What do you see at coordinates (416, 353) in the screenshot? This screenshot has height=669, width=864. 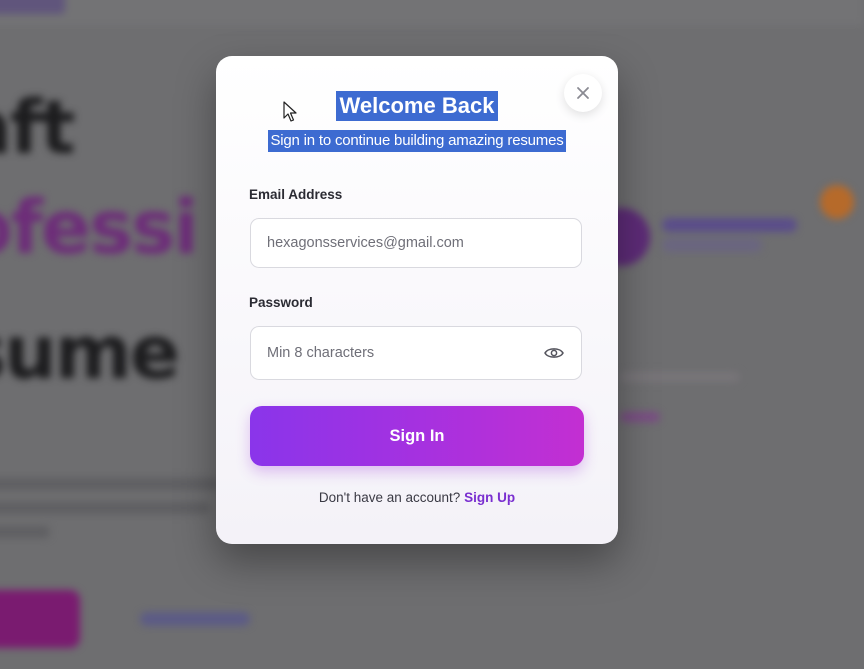 I see `password-field: Min 8 characters` at bounding box center [416, 353].